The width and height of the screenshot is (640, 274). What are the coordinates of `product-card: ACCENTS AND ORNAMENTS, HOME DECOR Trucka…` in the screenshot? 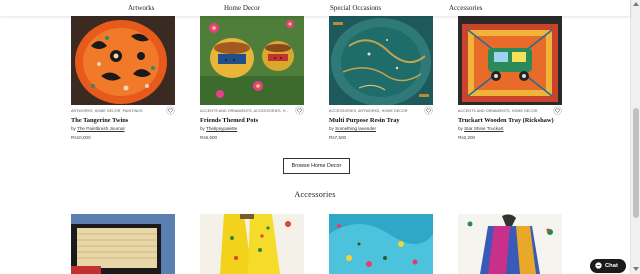 It's located at (510, 78).